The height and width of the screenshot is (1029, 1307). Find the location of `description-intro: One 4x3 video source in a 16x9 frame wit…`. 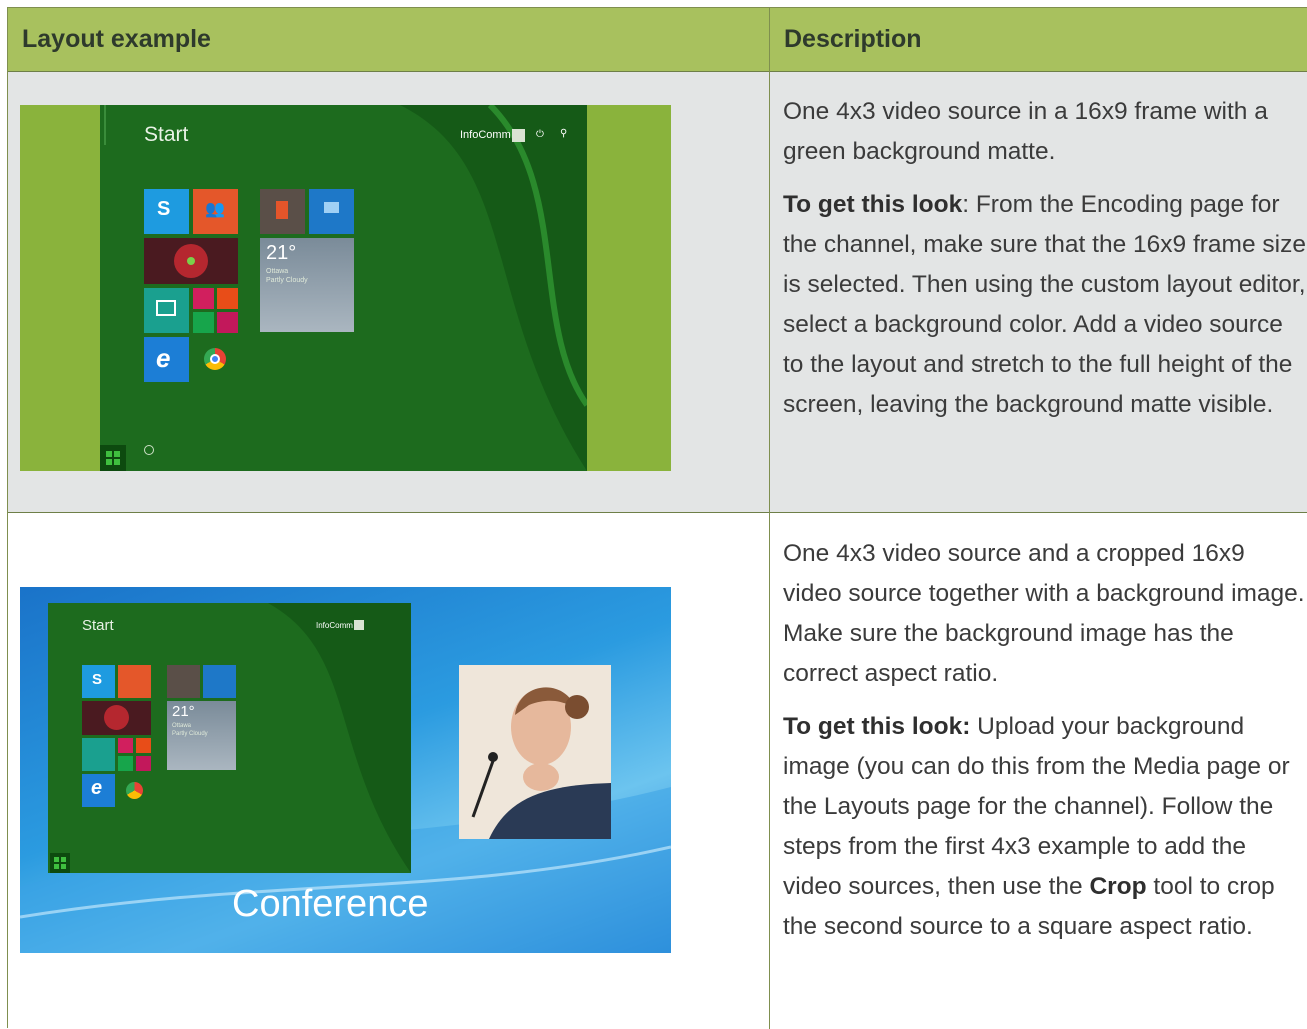

description-intro: One 4x3 video source in a 16x9 frame wit… is located at coordinates (1025, 131).